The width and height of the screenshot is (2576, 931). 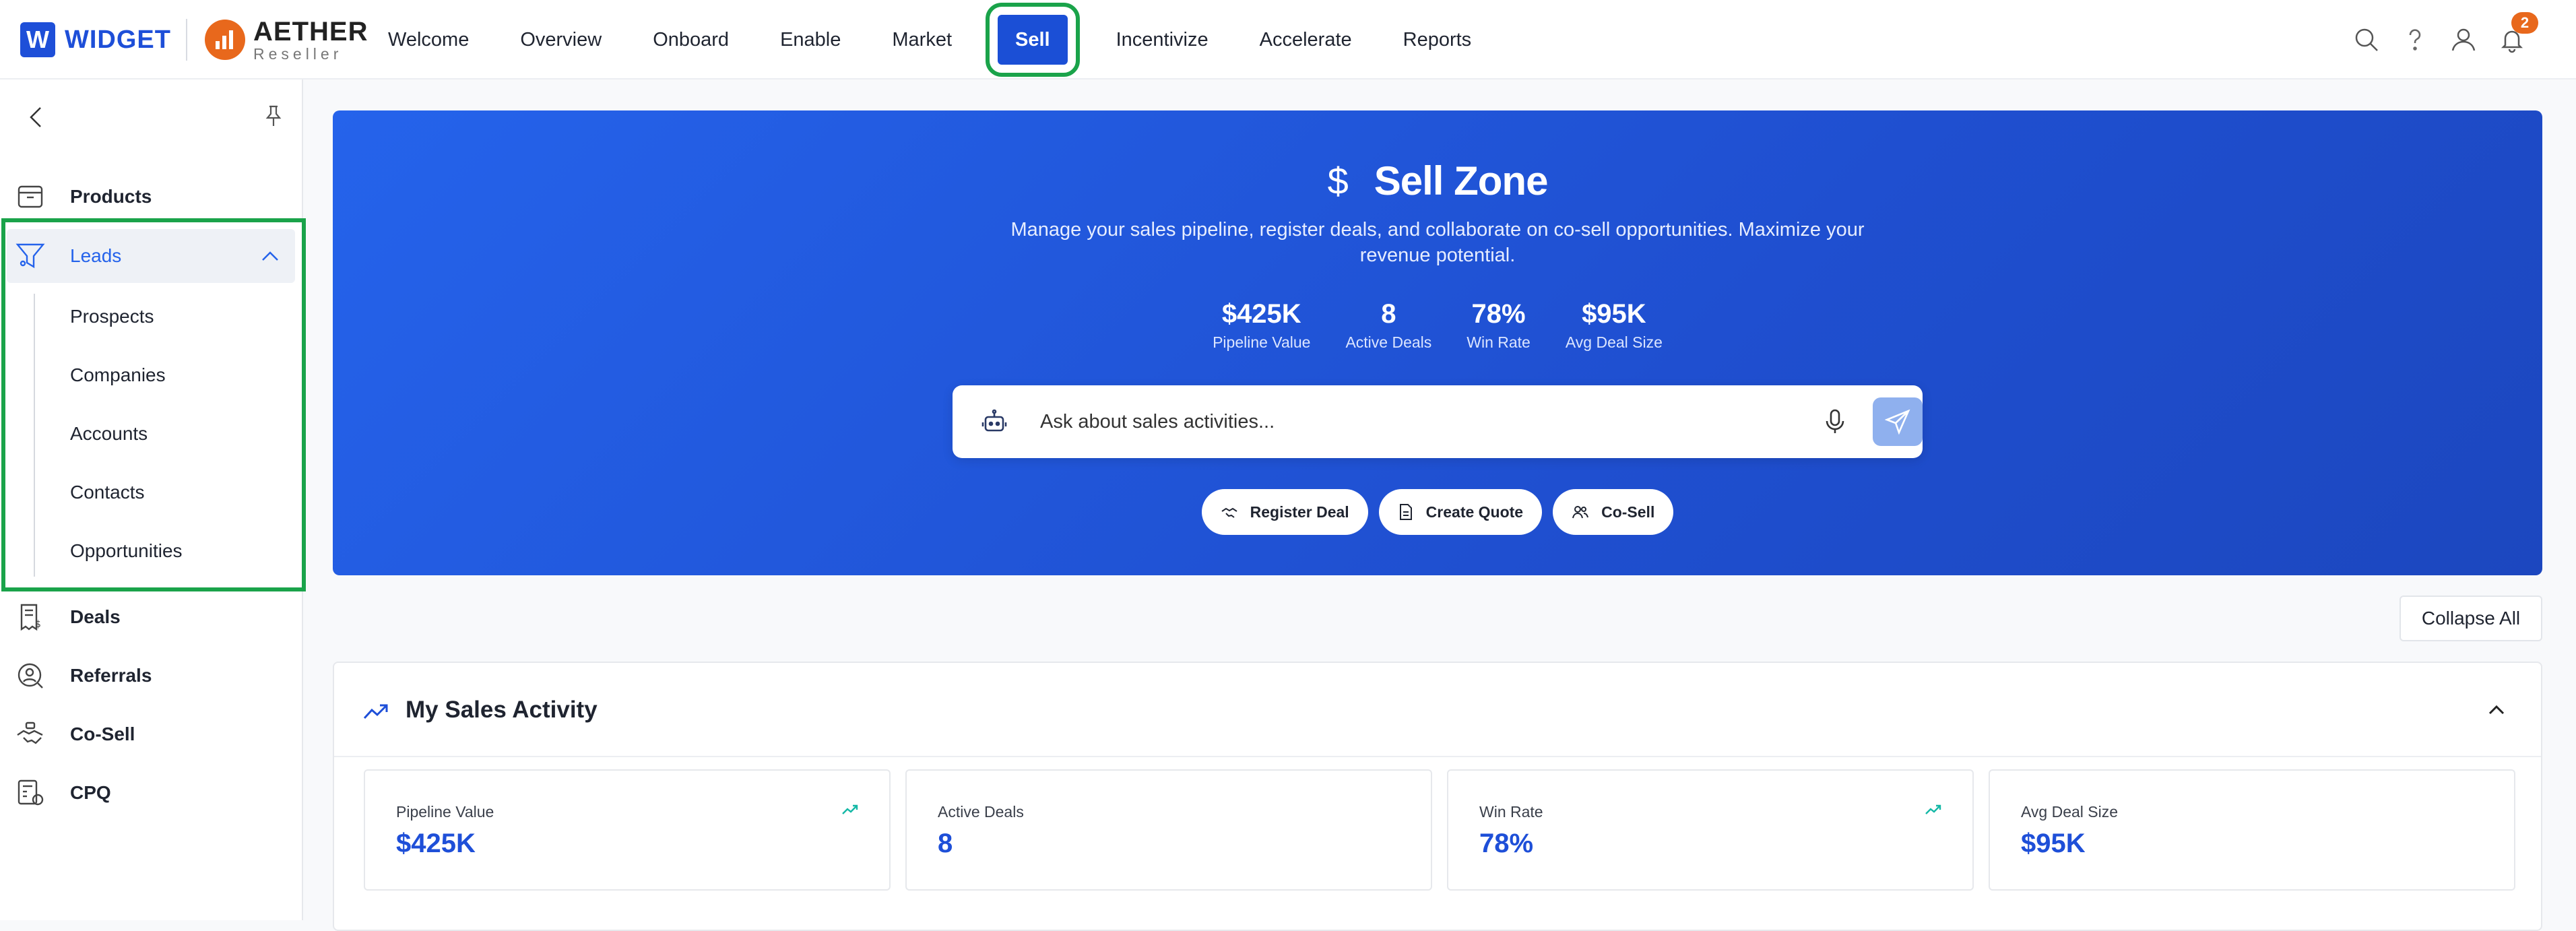 I want to click on handshake-dollar-icon, so click(x=31, y=734).